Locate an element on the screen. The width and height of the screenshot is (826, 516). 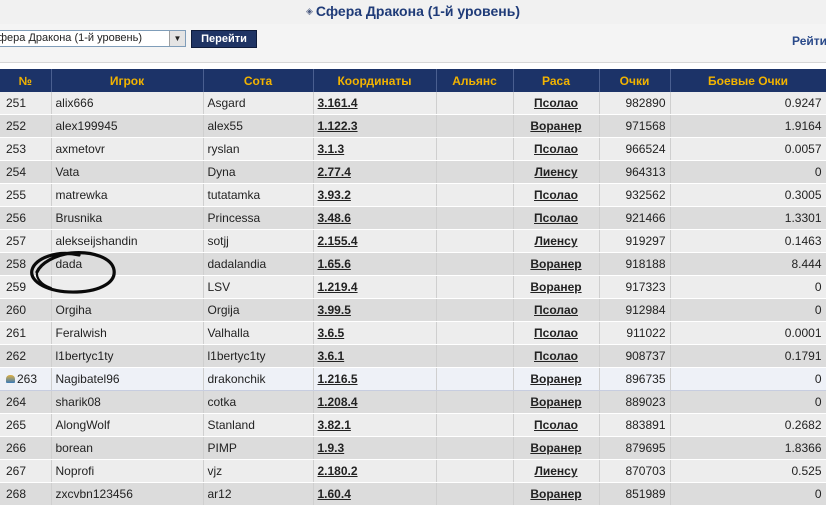
points-cell: 921466 is located at coordinates (635, 218).